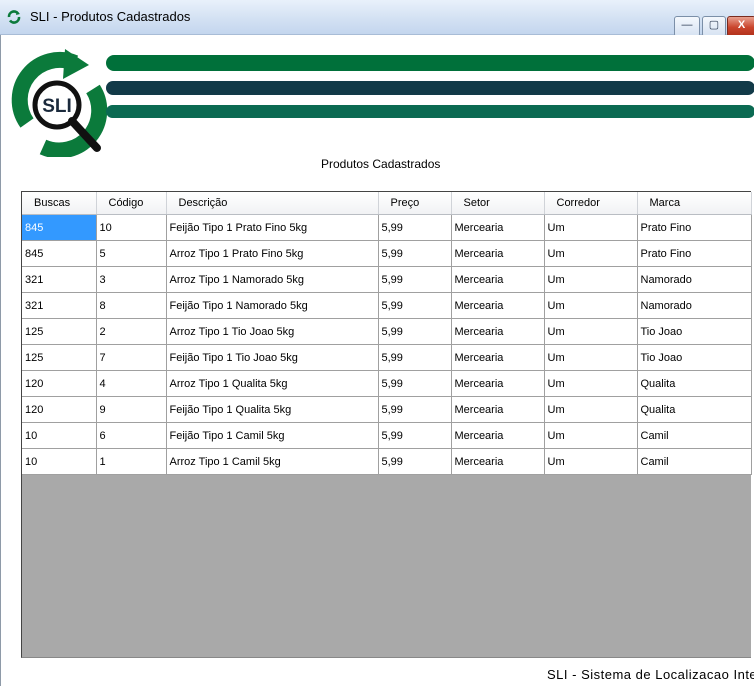 The image size is (754, 686). I want to click on minimize-button: —, so click(687, 26).